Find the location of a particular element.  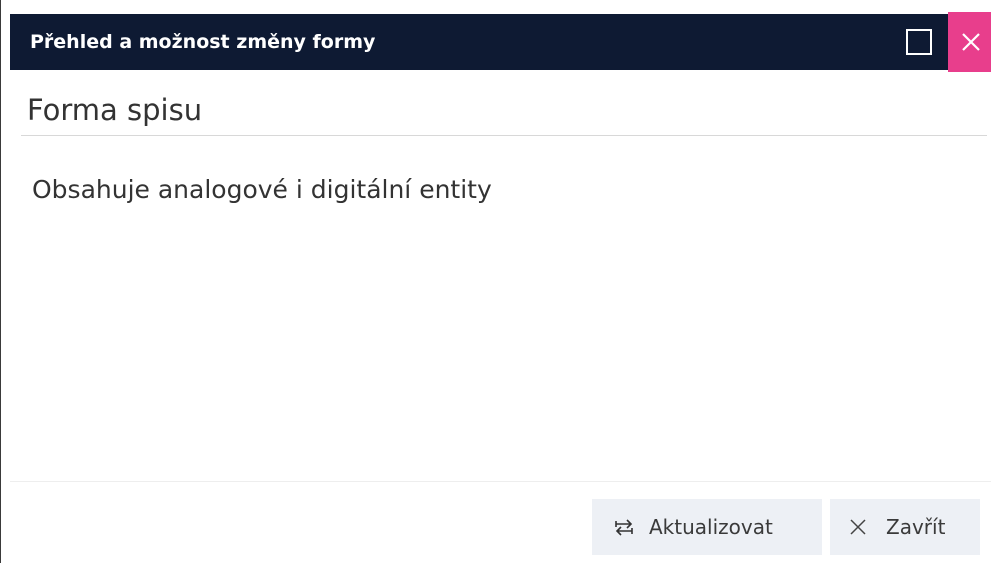

update-button: Aktualizovat is located at coordinates (707, 527).